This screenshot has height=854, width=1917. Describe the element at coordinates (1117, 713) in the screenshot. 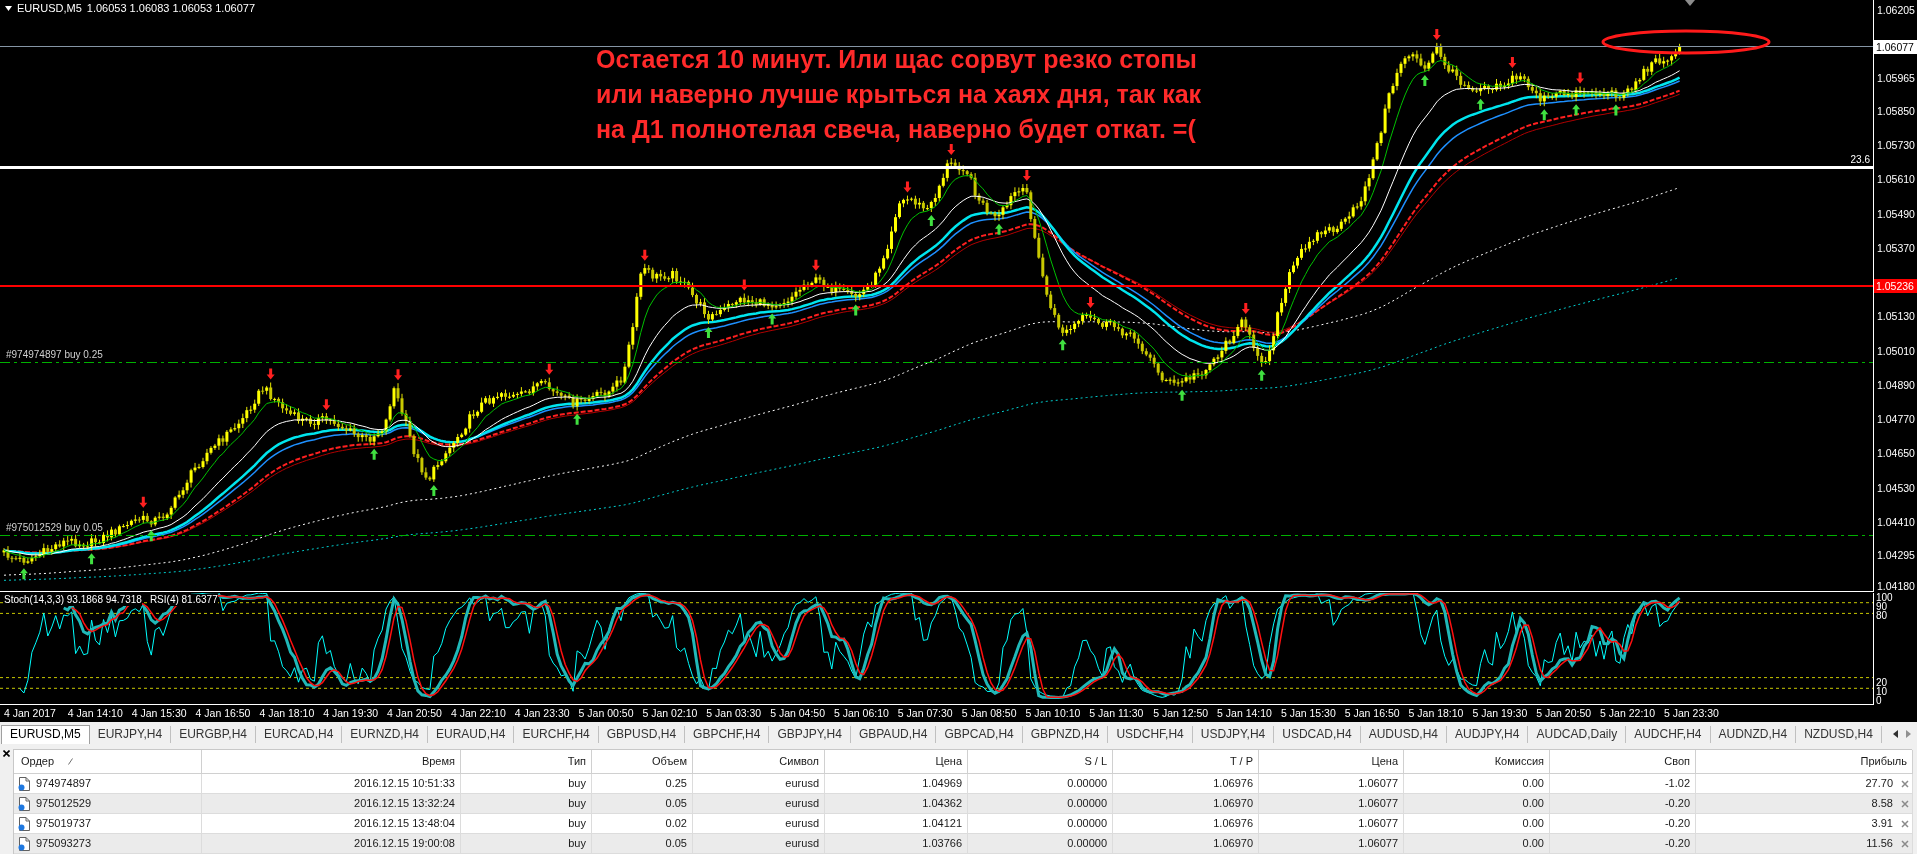

I see `time-label: 5 Jan 11:30` at that location.